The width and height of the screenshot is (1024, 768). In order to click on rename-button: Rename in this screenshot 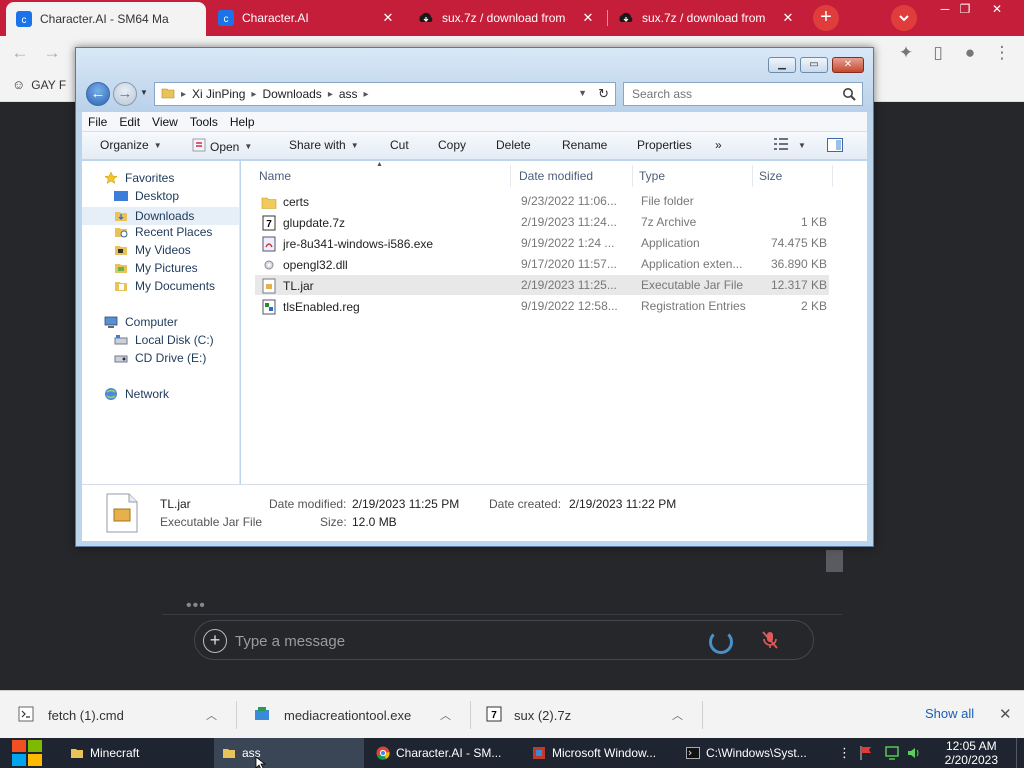, I will do `click(584, 145)`.